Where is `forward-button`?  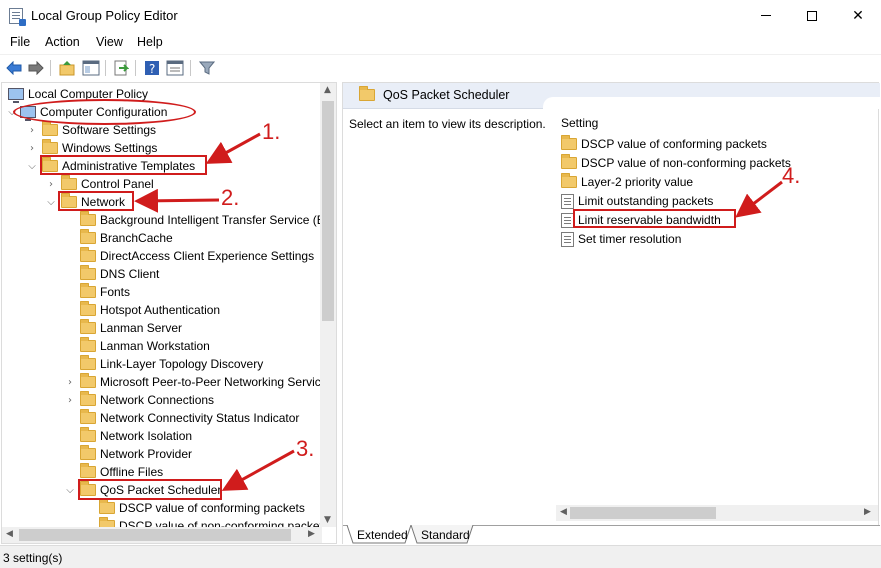
forward-button is located at coordinates (36, 68).